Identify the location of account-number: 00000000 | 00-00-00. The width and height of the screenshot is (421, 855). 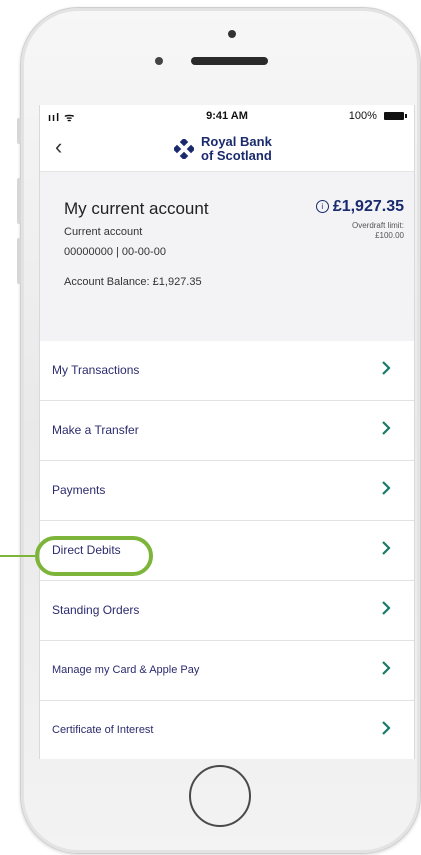
(115, 252).